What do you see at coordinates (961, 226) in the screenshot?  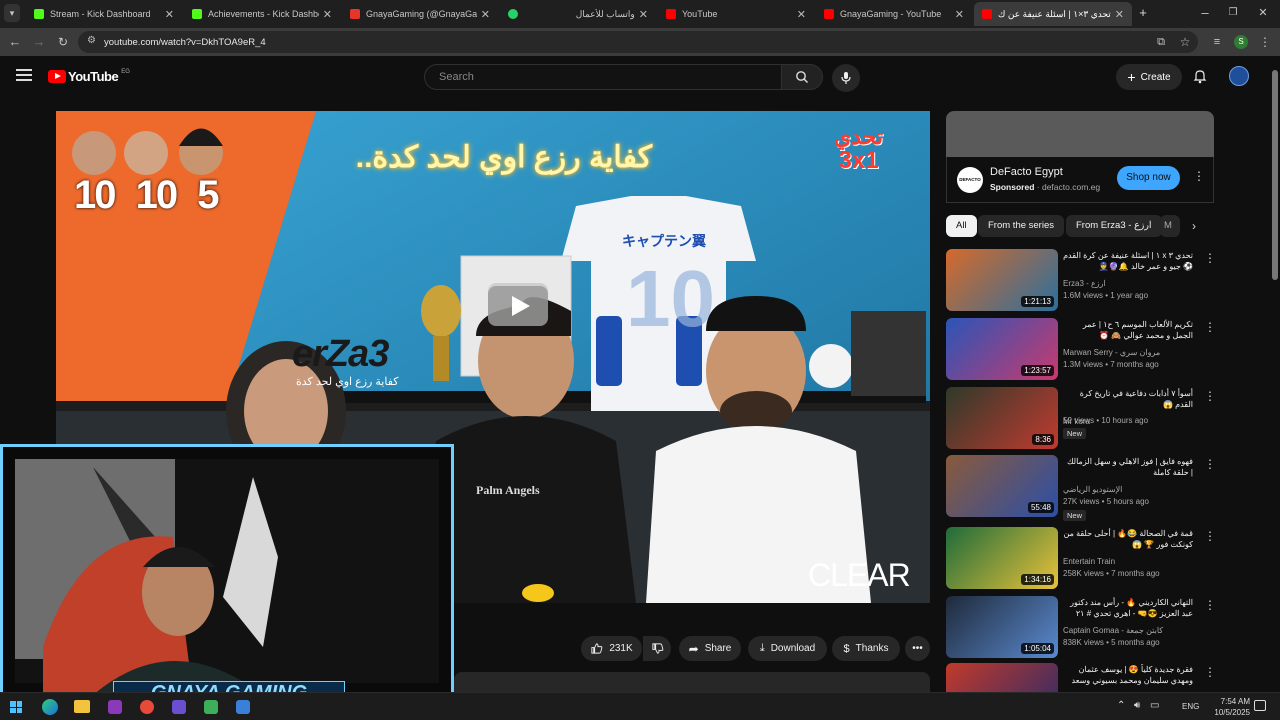 I see `chip-all: All` at bounding box center [961, 226].